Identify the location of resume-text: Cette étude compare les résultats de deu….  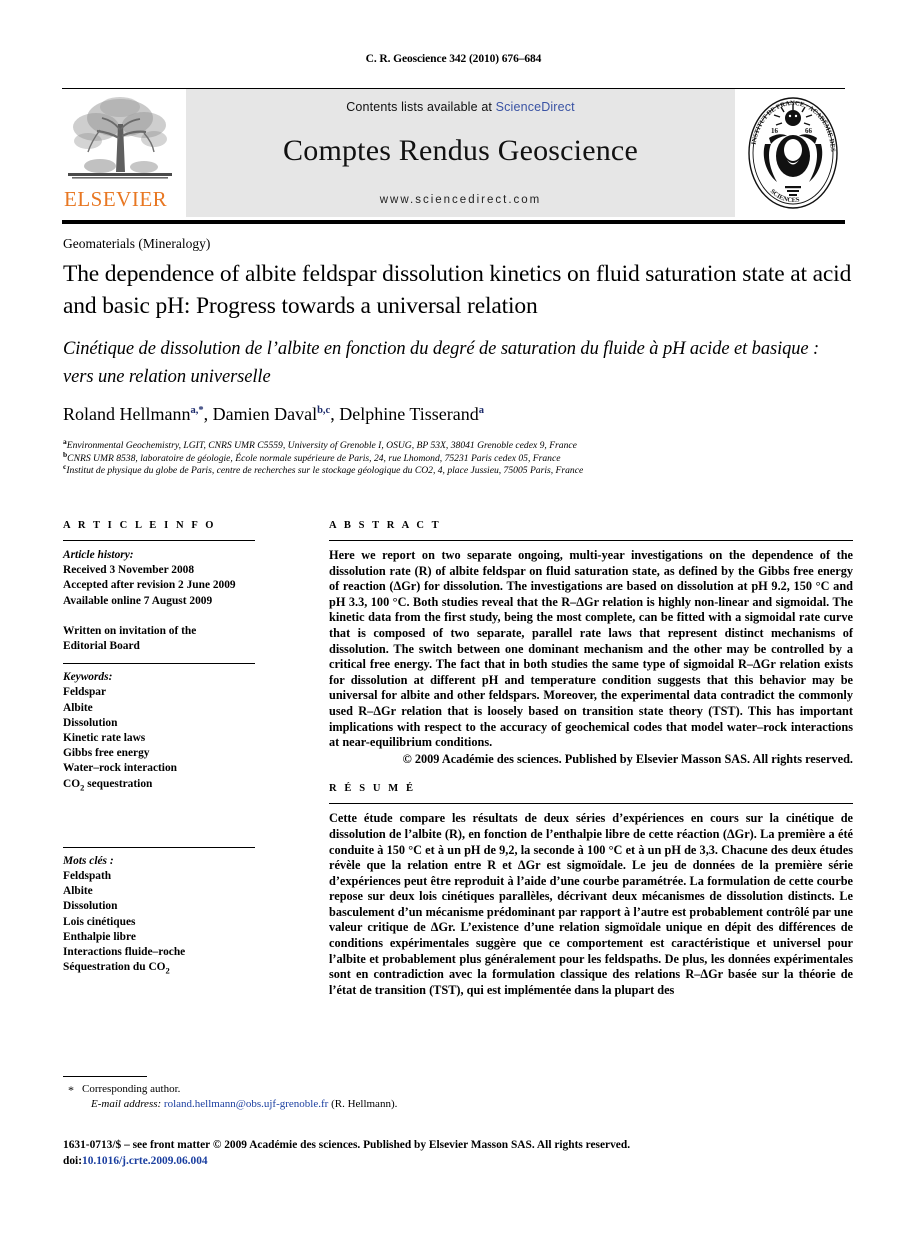
(591, 904).